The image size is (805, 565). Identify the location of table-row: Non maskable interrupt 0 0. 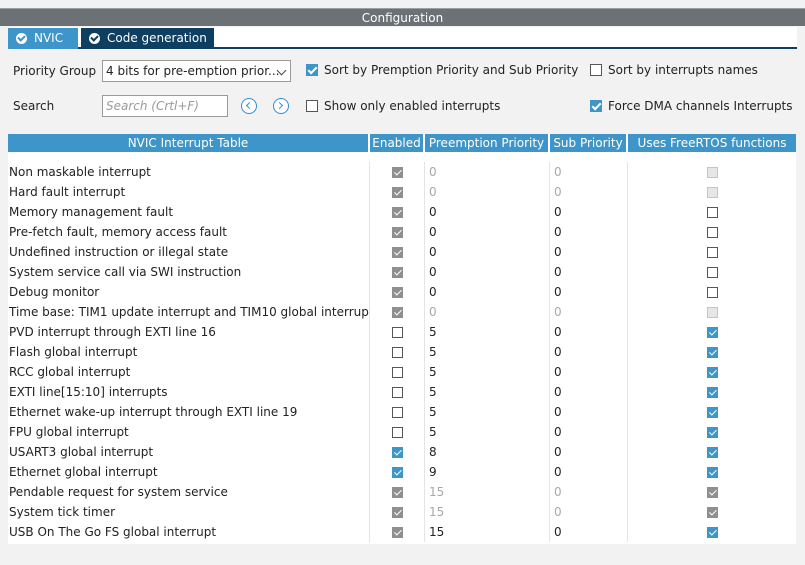
(402, 172).